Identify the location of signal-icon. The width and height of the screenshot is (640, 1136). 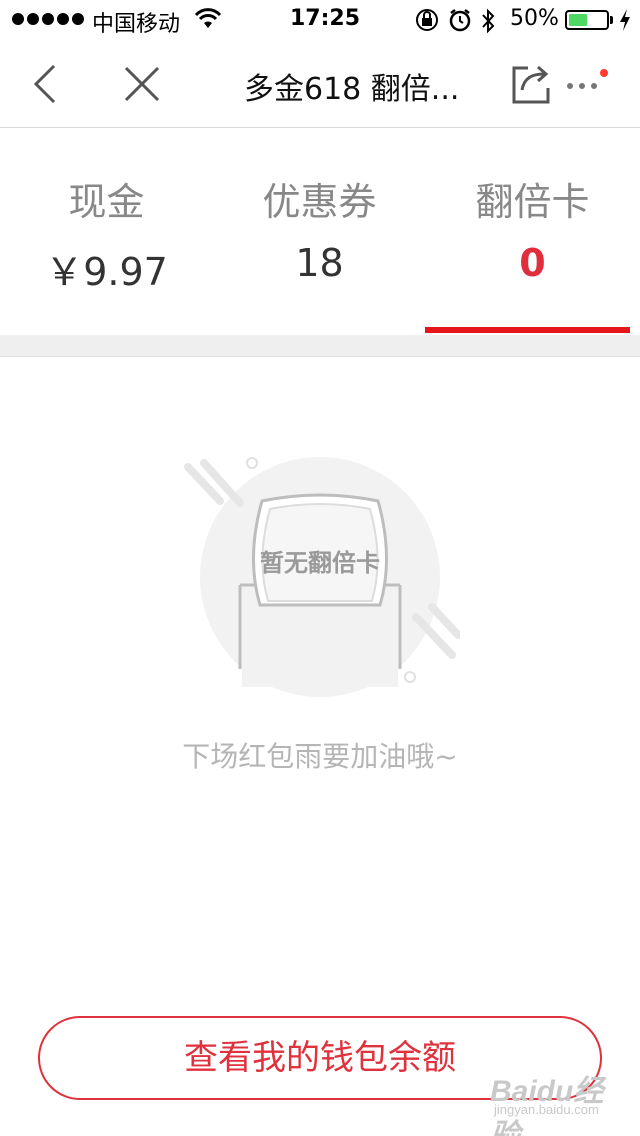
(48, 19).